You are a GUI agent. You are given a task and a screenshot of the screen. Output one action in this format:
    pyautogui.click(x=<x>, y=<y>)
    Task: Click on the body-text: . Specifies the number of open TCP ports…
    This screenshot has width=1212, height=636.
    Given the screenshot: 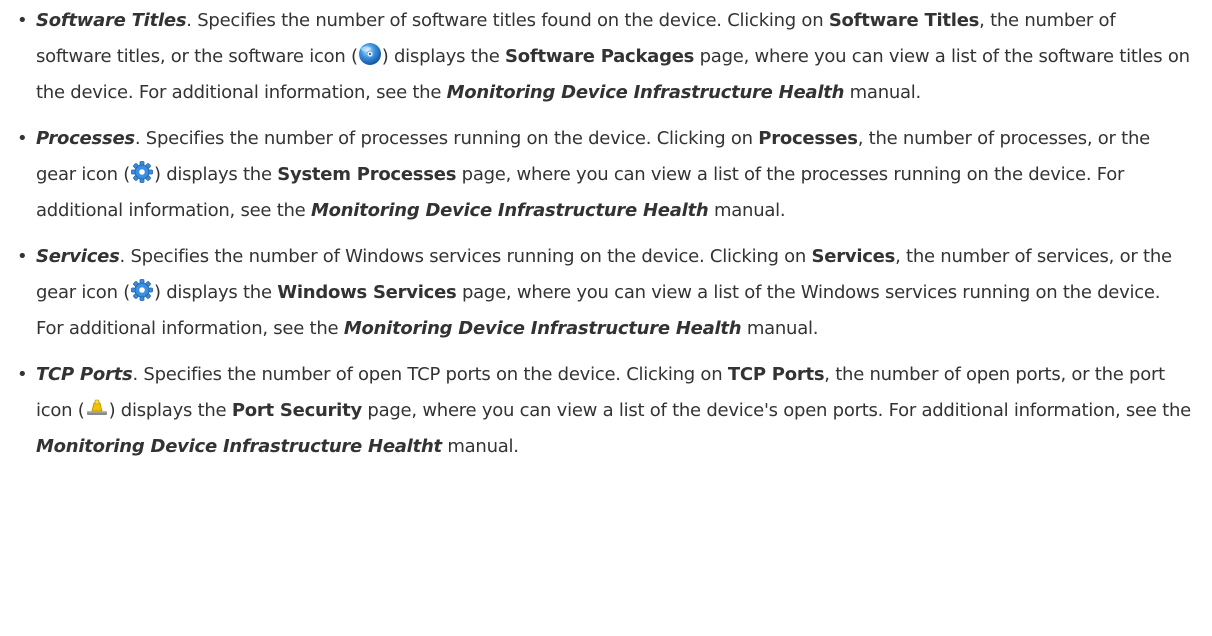 What is the action you would take?
    pyautogui.click(x=430, y=374)
    